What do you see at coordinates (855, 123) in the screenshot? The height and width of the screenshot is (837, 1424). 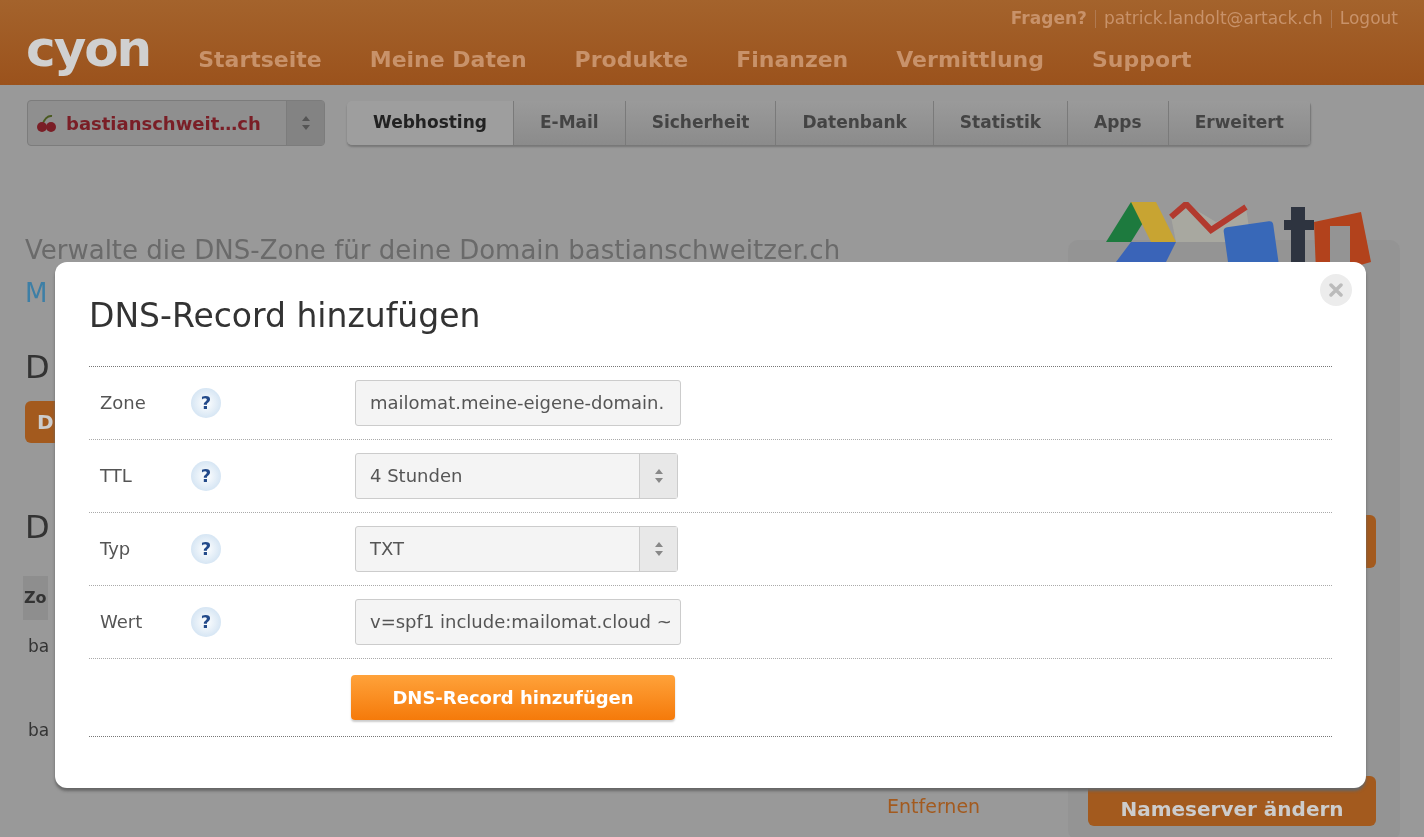 I see `tab: Datenbank` at bounding box center [855, 123].